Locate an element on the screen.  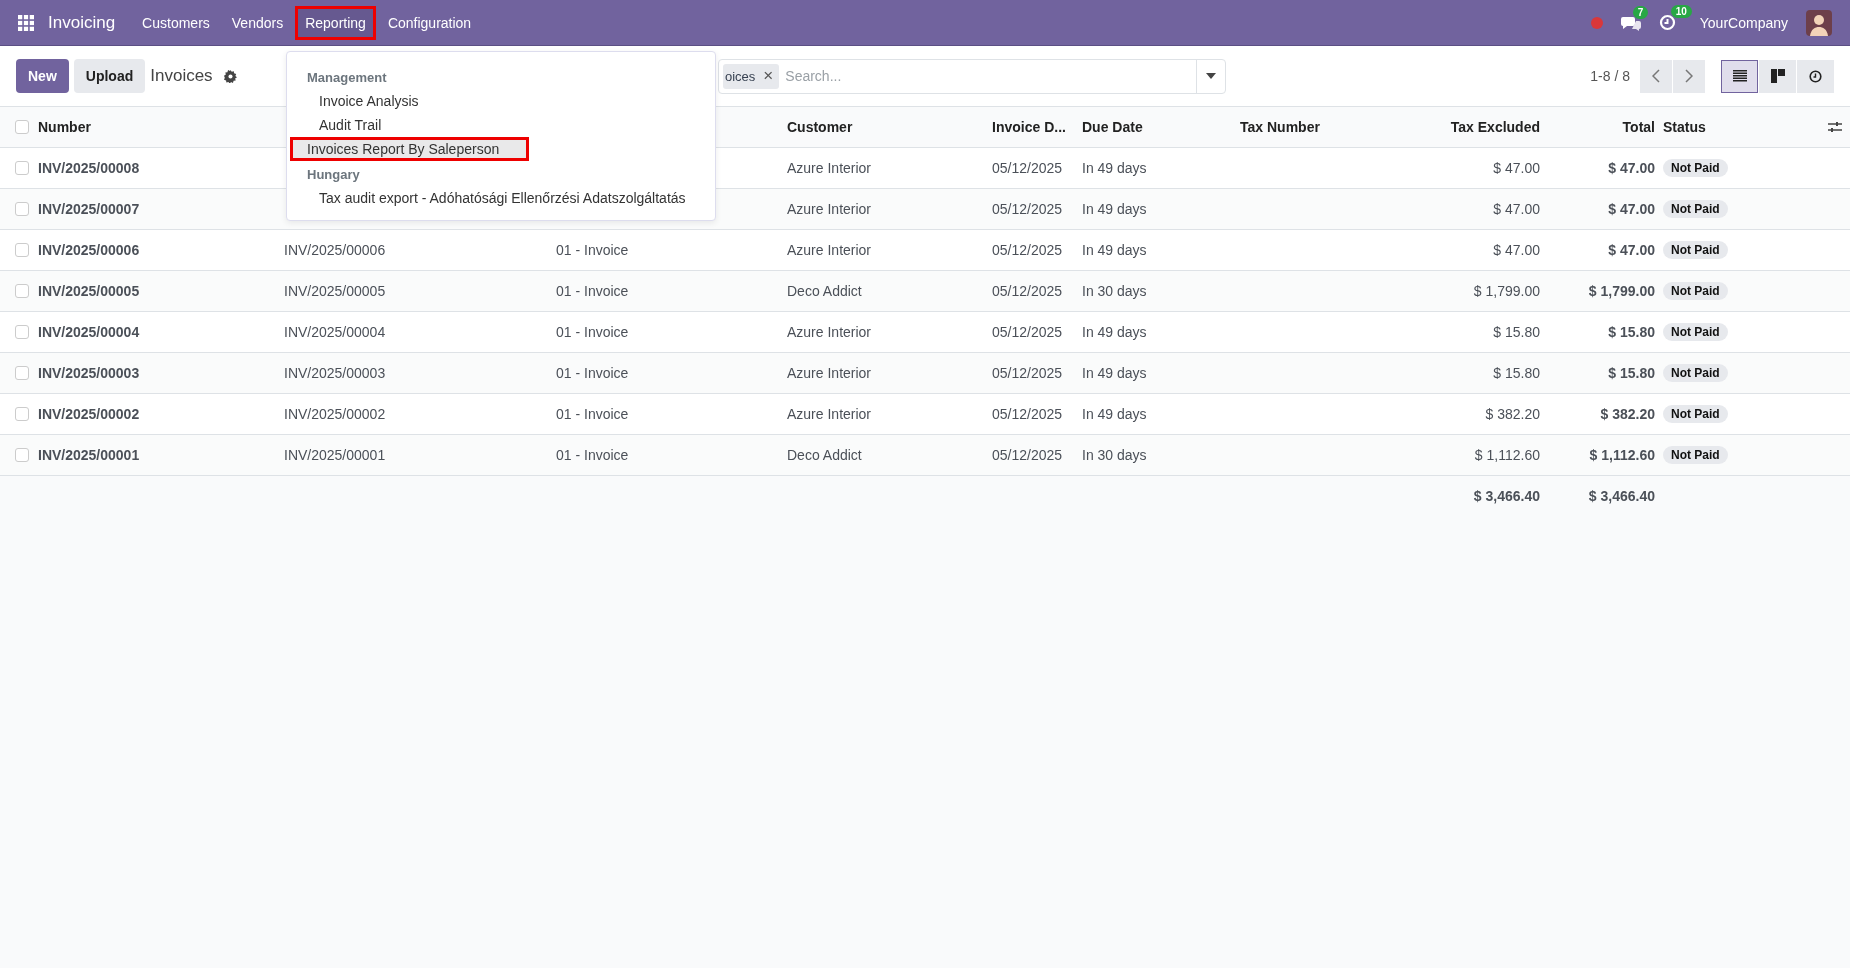
menu-item: Tax audit export - Adóhatósági Ellenőrzési Adatszolgáltatás is located at coordinates (501, 198).